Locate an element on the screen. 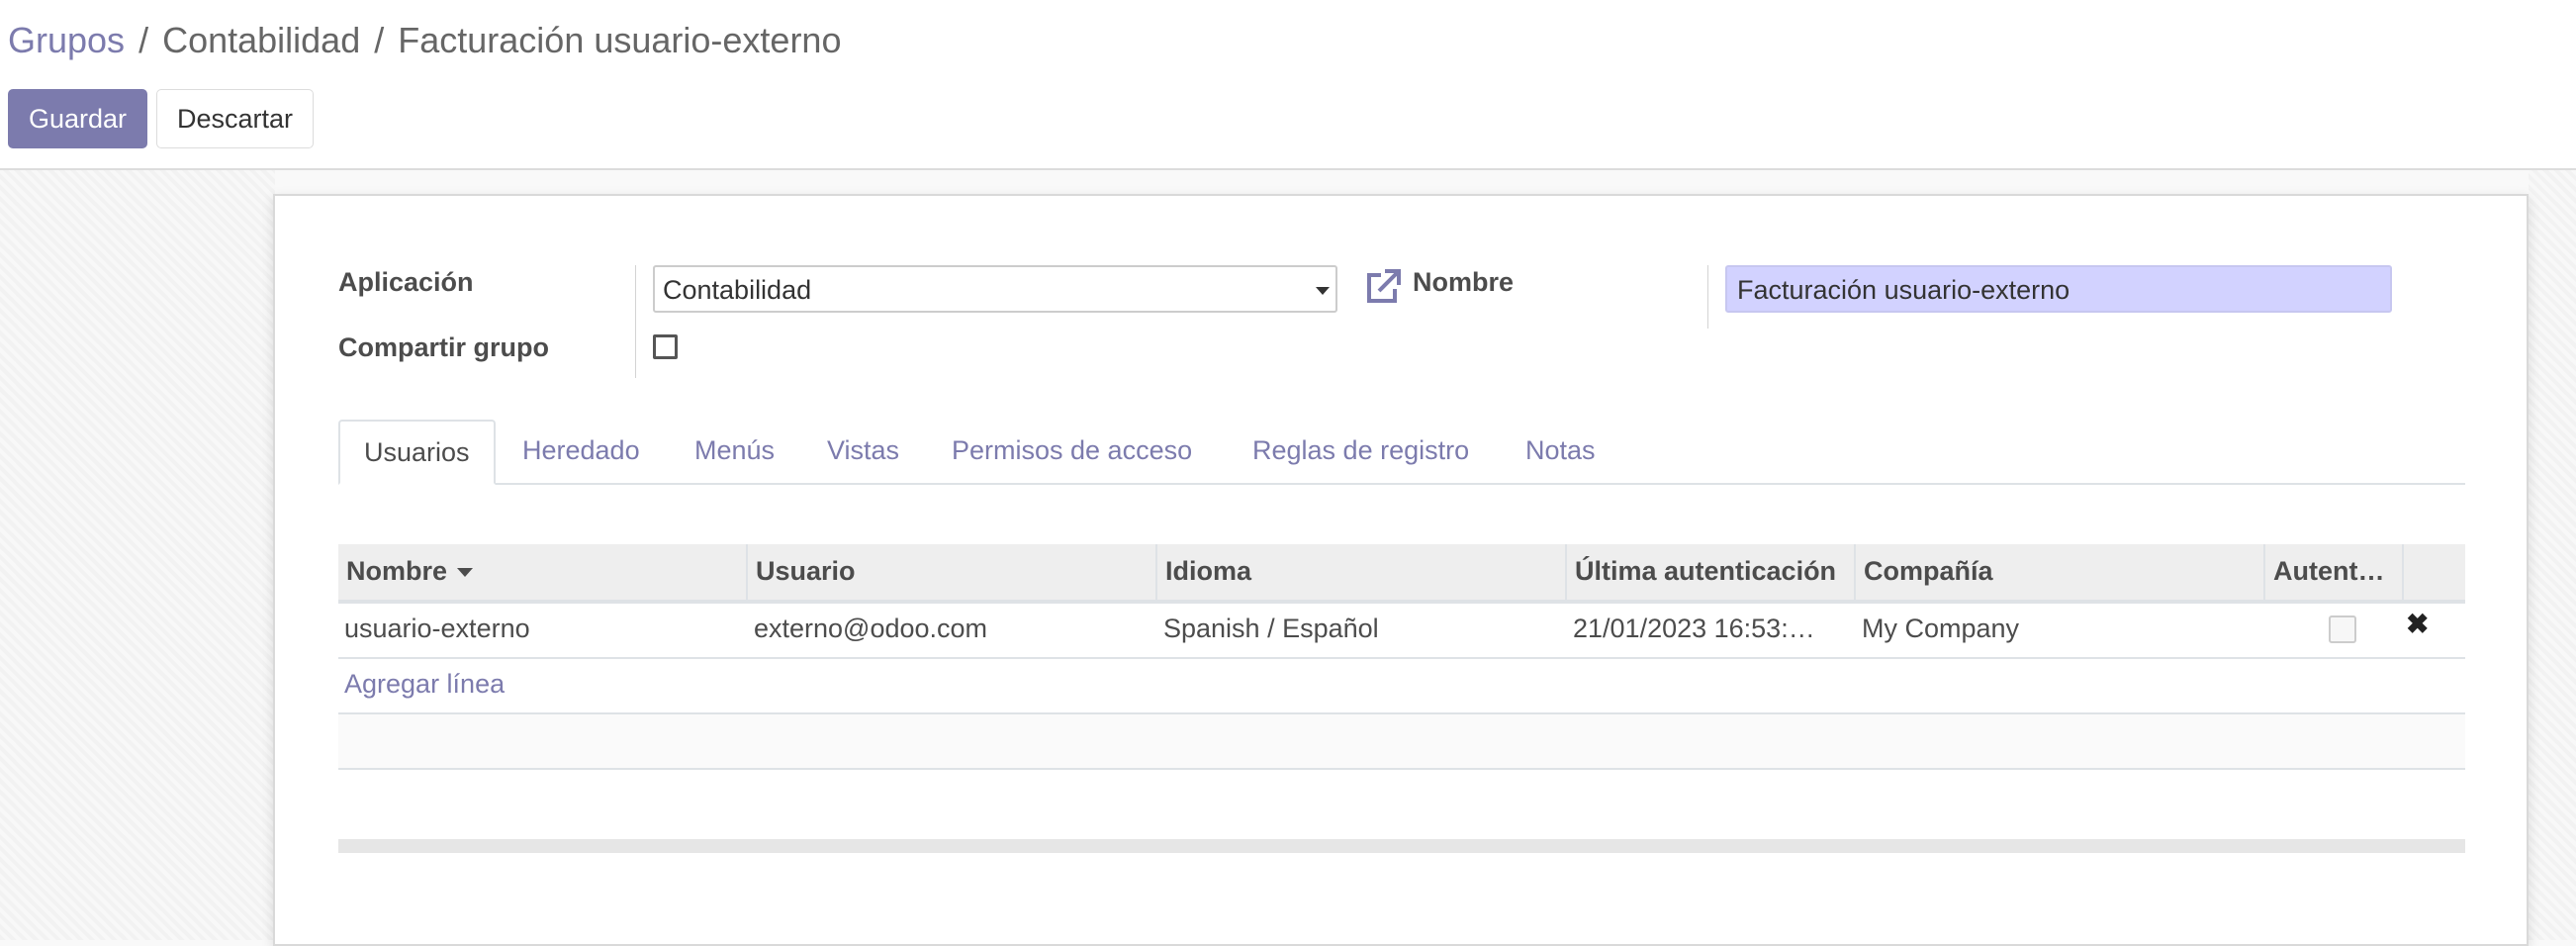 Image resolution: width=2576 pixels, height=946 pixels. tab-heredado: Heredado is located at coordinates (581, 451).